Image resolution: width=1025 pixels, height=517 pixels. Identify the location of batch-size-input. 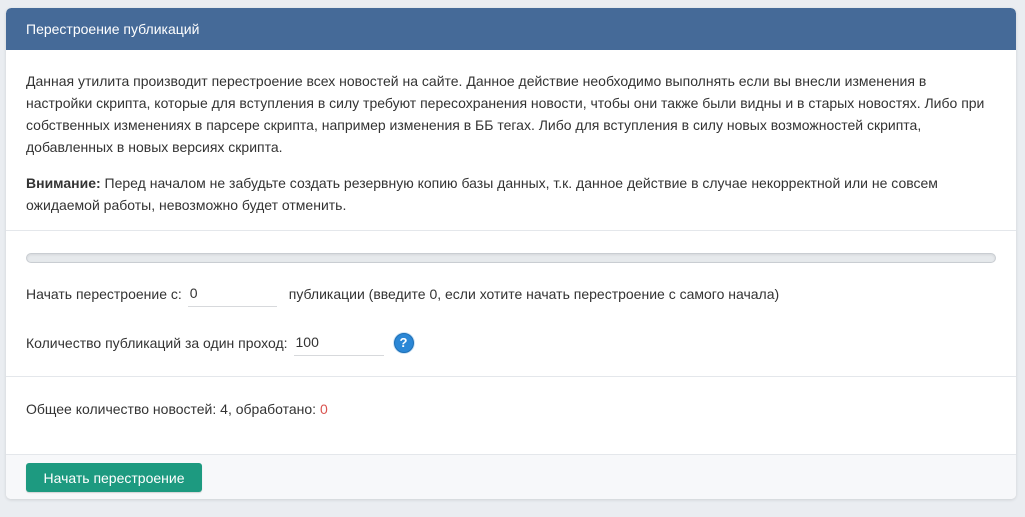
(338, 343).